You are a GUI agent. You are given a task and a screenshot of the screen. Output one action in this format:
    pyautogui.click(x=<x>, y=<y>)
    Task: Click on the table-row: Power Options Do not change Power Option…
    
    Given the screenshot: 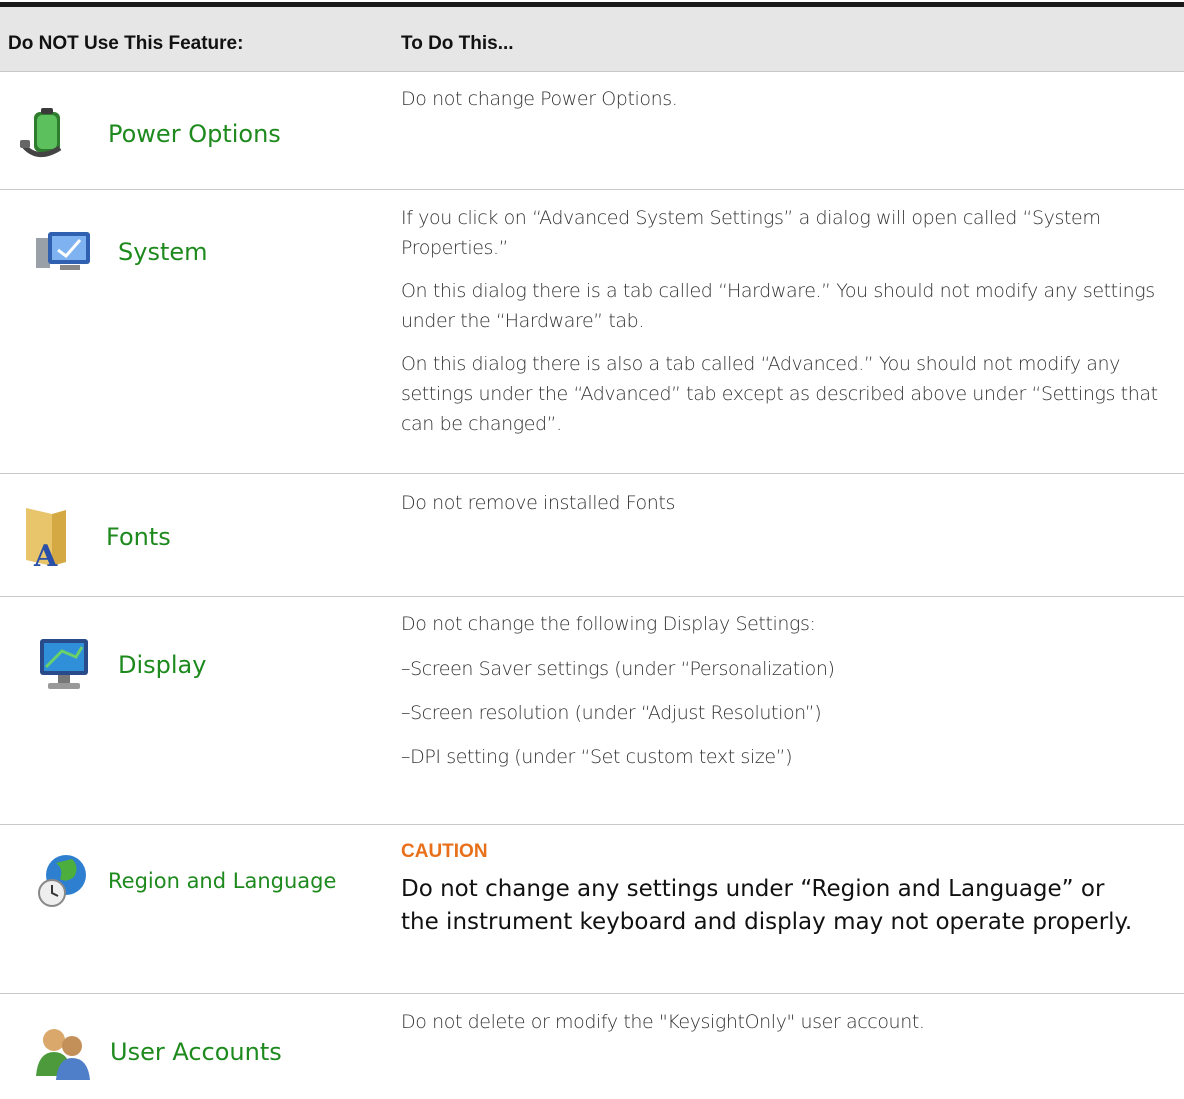 What is the action you would take?
    pyautogui.click(x=592, y=131)
    